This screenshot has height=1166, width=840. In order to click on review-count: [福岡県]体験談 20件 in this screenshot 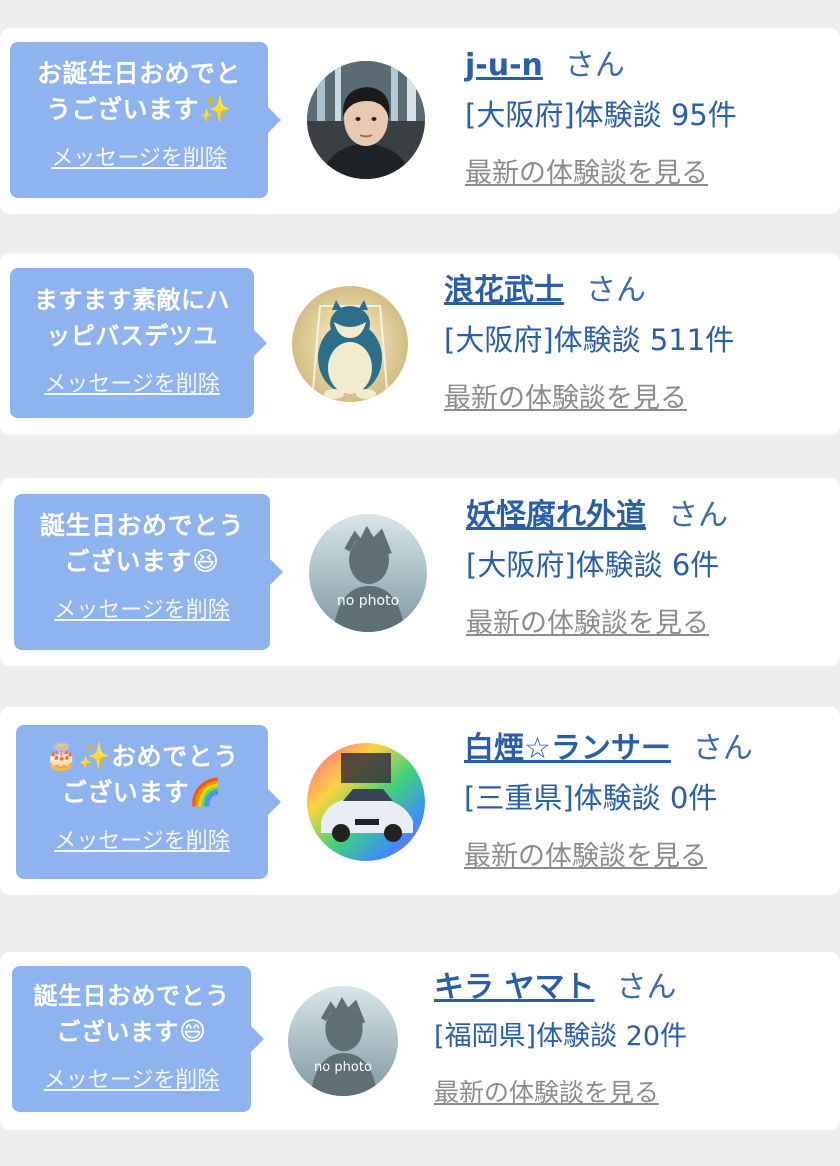, I will do `click(561, 1036)`.